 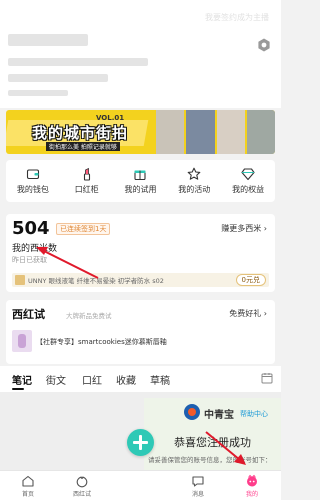 What do you see at coordinates (194, 189) in the screenshot?
I see `shortcut-label: 我的活动` at bounding box center [194, 189].